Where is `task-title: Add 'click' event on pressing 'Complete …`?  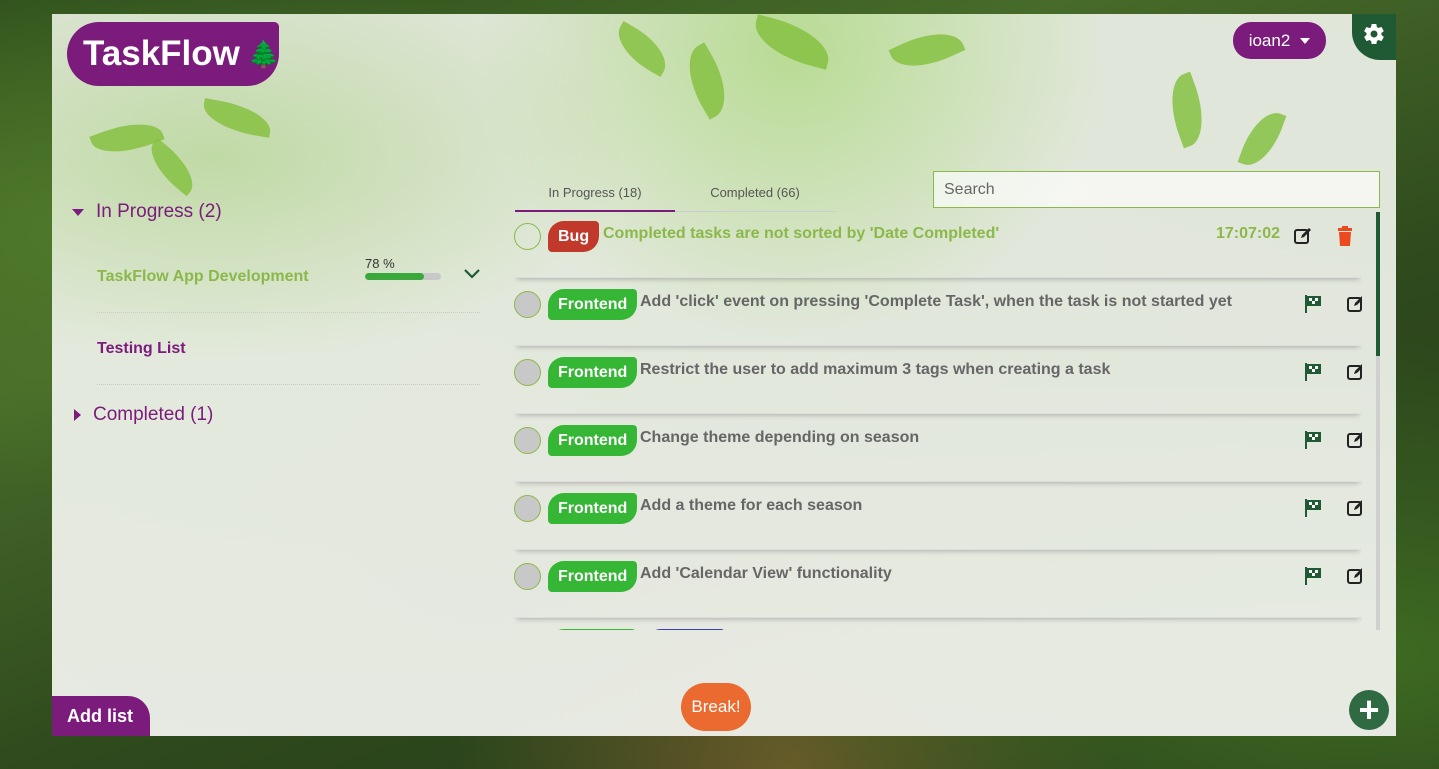 task-title: Add 'click' event on pressing 'Complete … is located at coordinates (936, 301).